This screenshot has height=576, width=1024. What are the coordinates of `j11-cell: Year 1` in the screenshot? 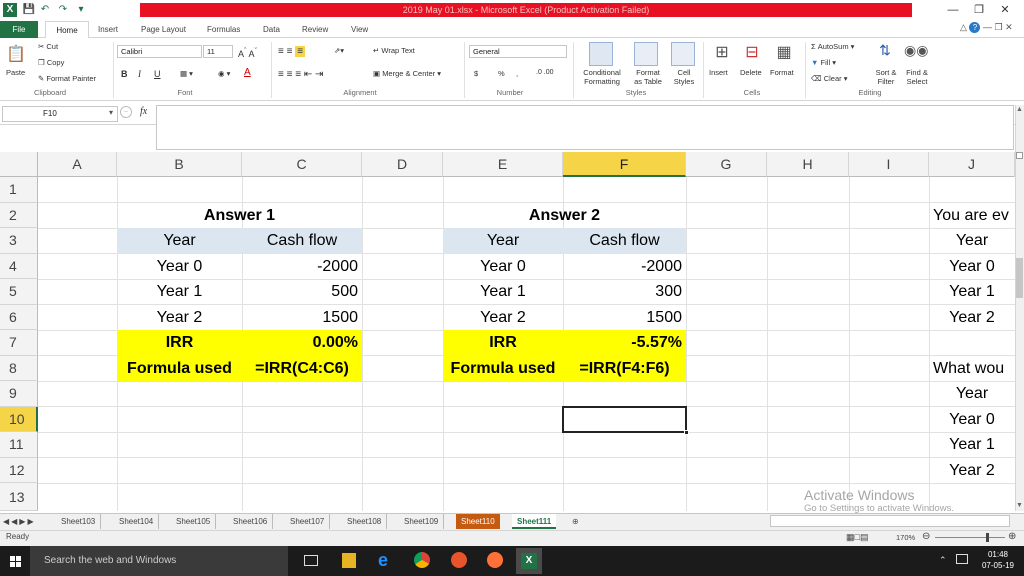 It's located at (972, 445).